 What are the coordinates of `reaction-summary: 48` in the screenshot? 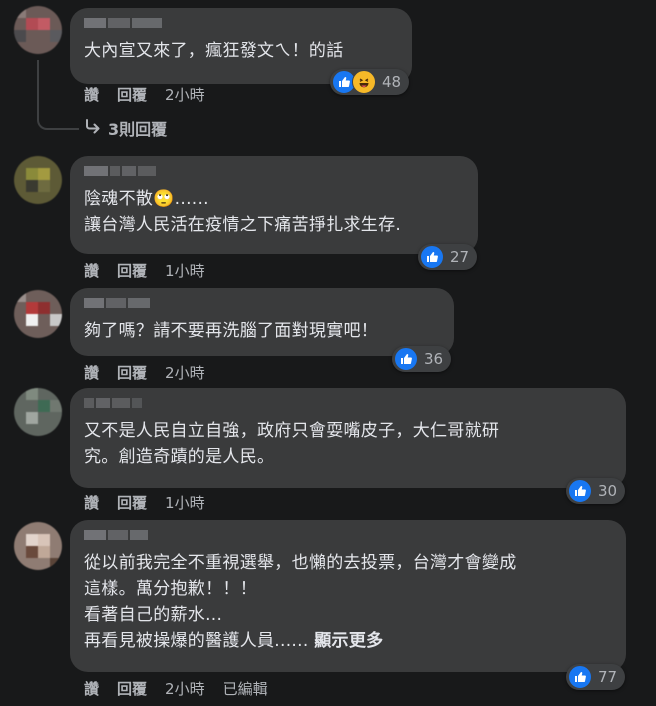 It's located at (370, 82).